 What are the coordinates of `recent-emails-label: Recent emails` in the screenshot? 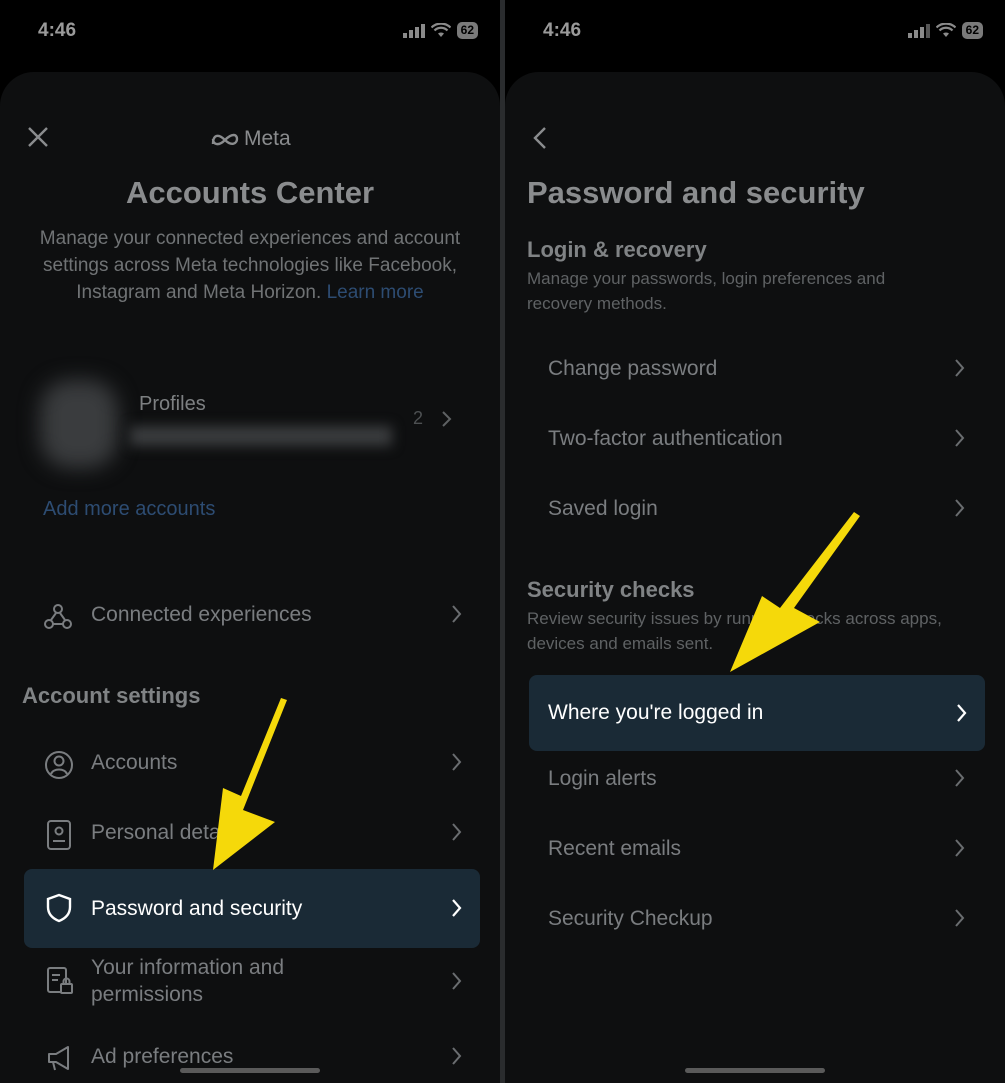 It's located at (615, 848).